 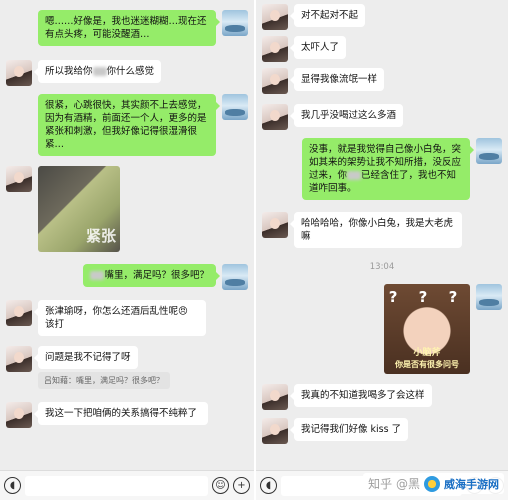 I want to click on sticker-caption: 你是否有很多问号, so click(x=427, y=364).